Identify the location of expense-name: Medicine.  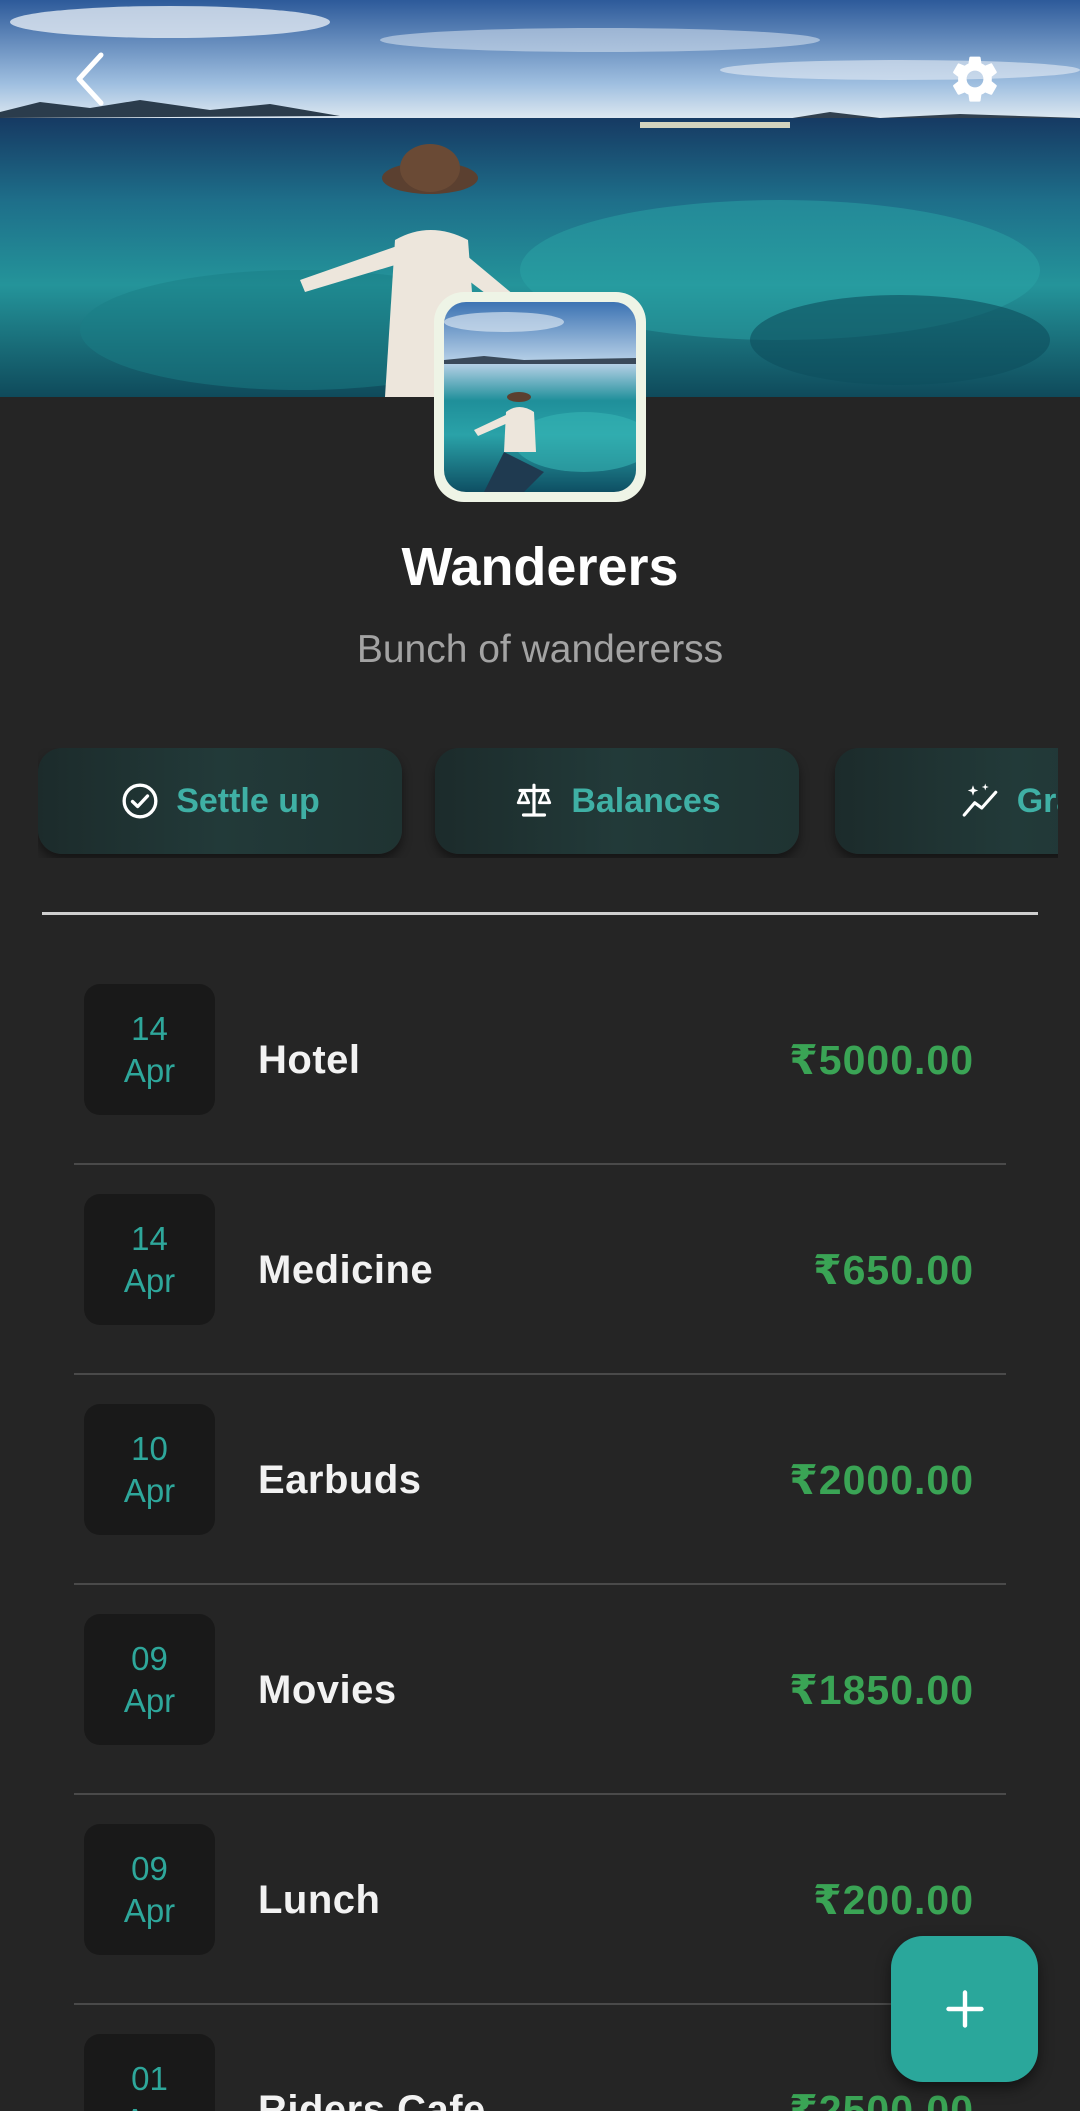
(346, 1269).